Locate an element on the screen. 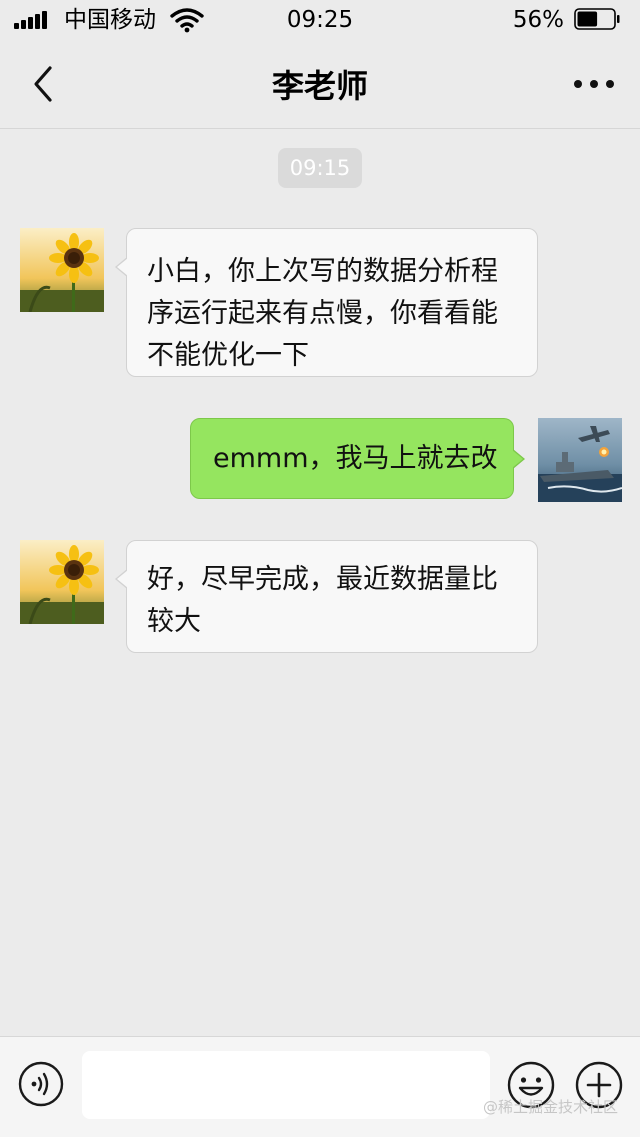 This screenshot has width=640, height=1137. more-button is located at coordinates (594, 84).